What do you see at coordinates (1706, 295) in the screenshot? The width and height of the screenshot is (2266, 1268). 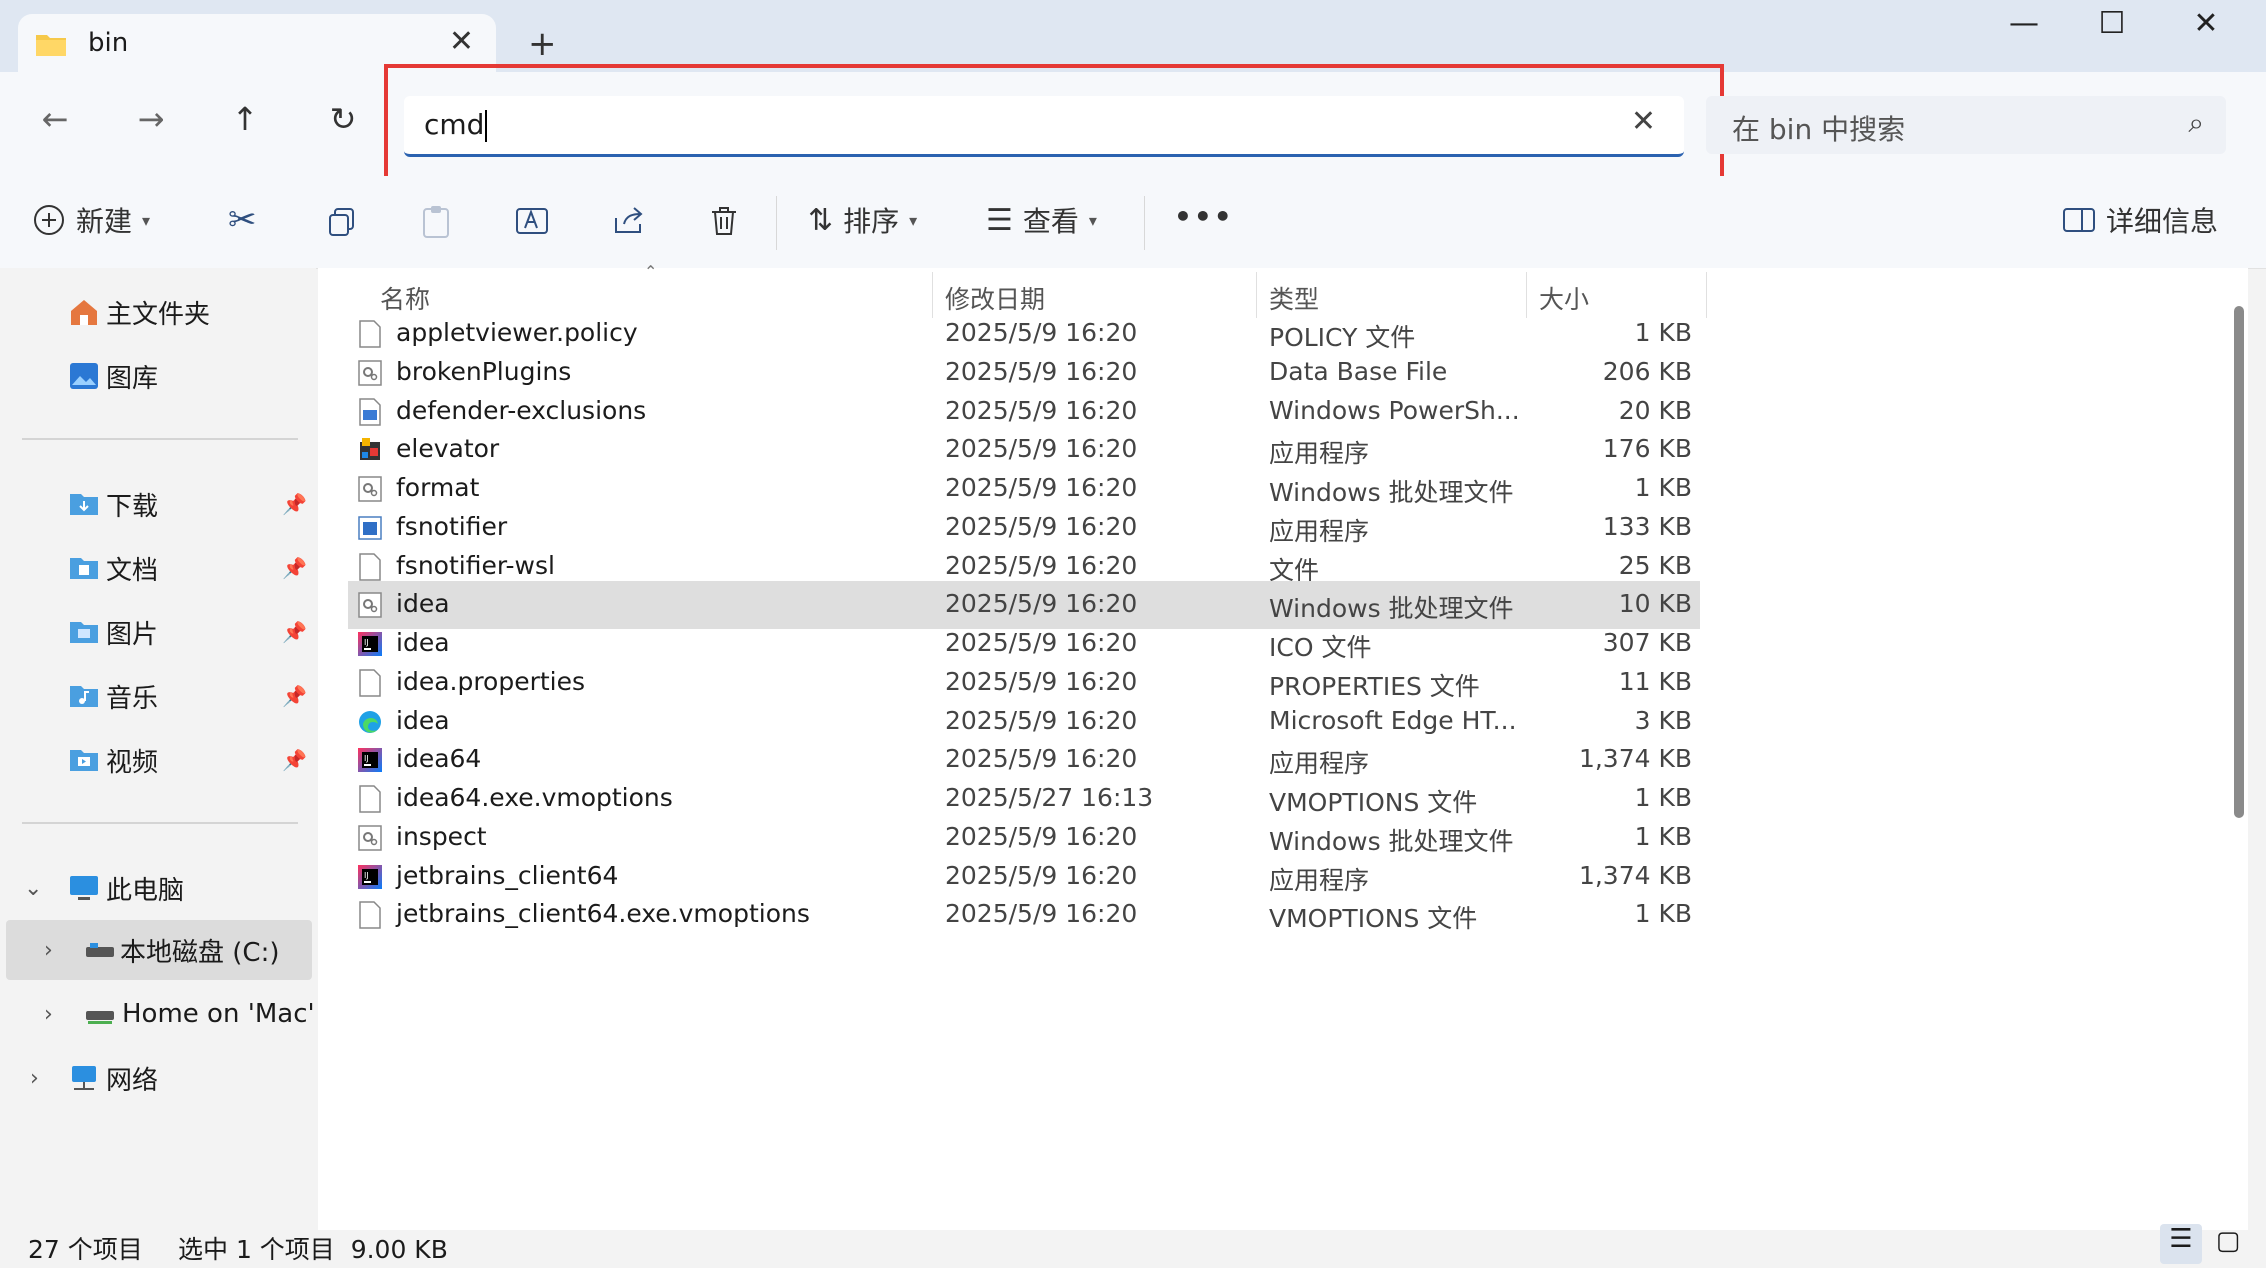 I see `column-separator` at bounding box center [1706, 295].